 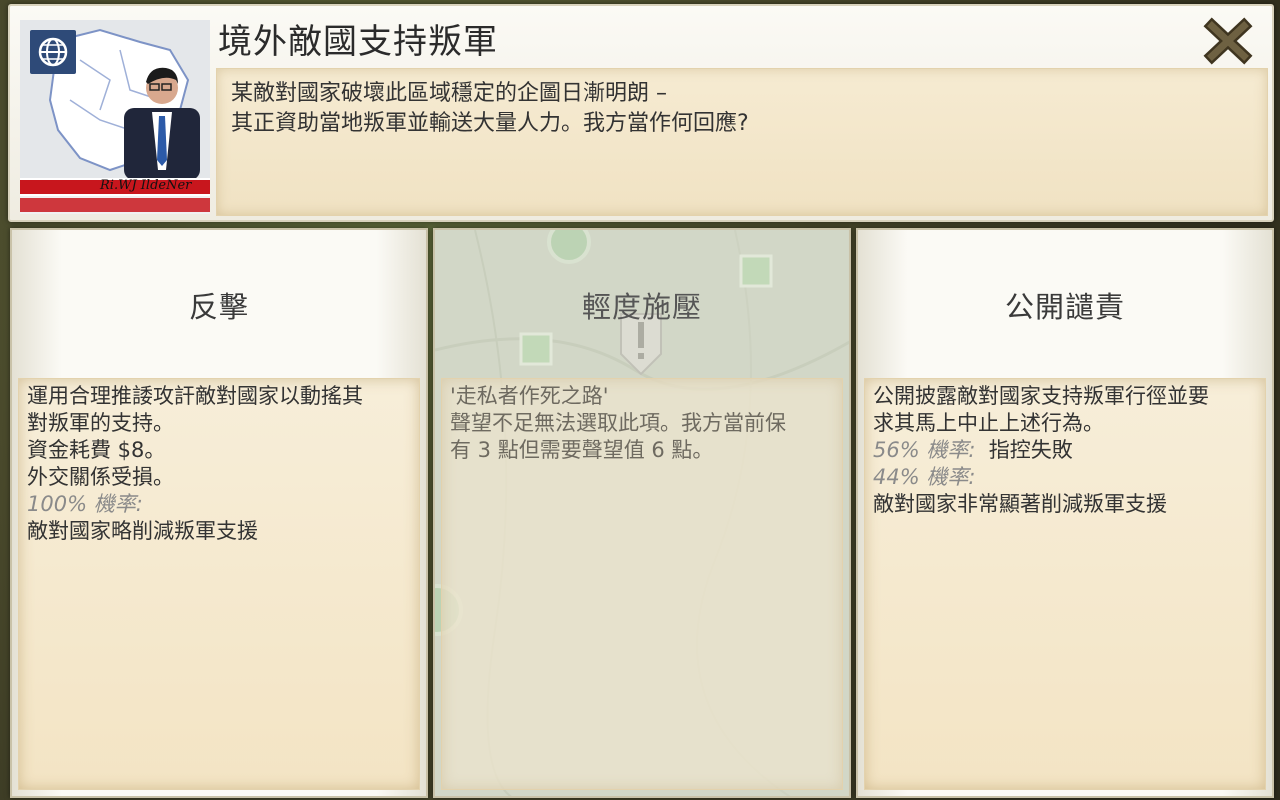 What do you see at coordinates (1041, 396) in the screenshot?
I see `option-text-line: 公開披露敵對國家支持叛軍行徑並要` at bounding box center [1041, 396].